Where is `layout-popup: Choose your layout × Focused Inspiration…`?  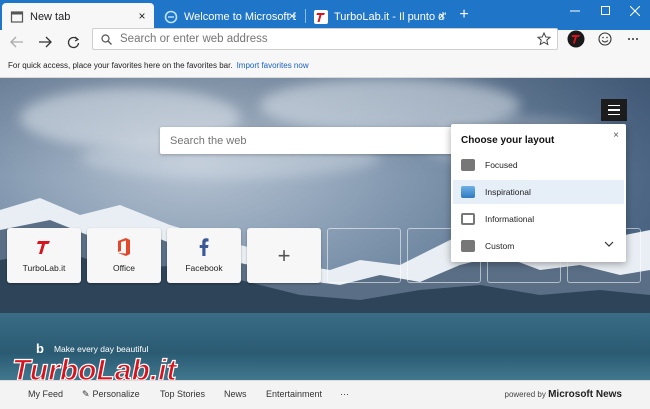
layout-popup: Choose your layout × Focused Inspiration… is located at coordinates (538, 193).